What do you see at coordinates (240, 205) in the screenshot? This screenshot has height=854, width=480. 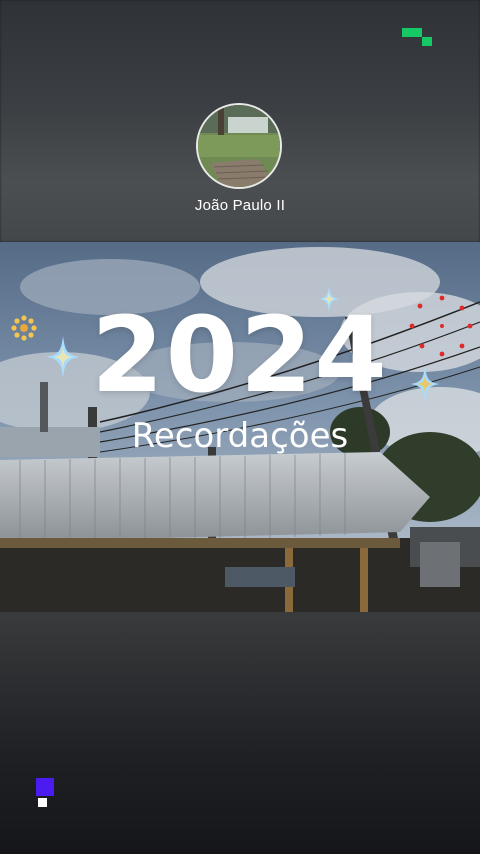 I see `profile-name: João Paulo II` at bounding box center [240, 205].